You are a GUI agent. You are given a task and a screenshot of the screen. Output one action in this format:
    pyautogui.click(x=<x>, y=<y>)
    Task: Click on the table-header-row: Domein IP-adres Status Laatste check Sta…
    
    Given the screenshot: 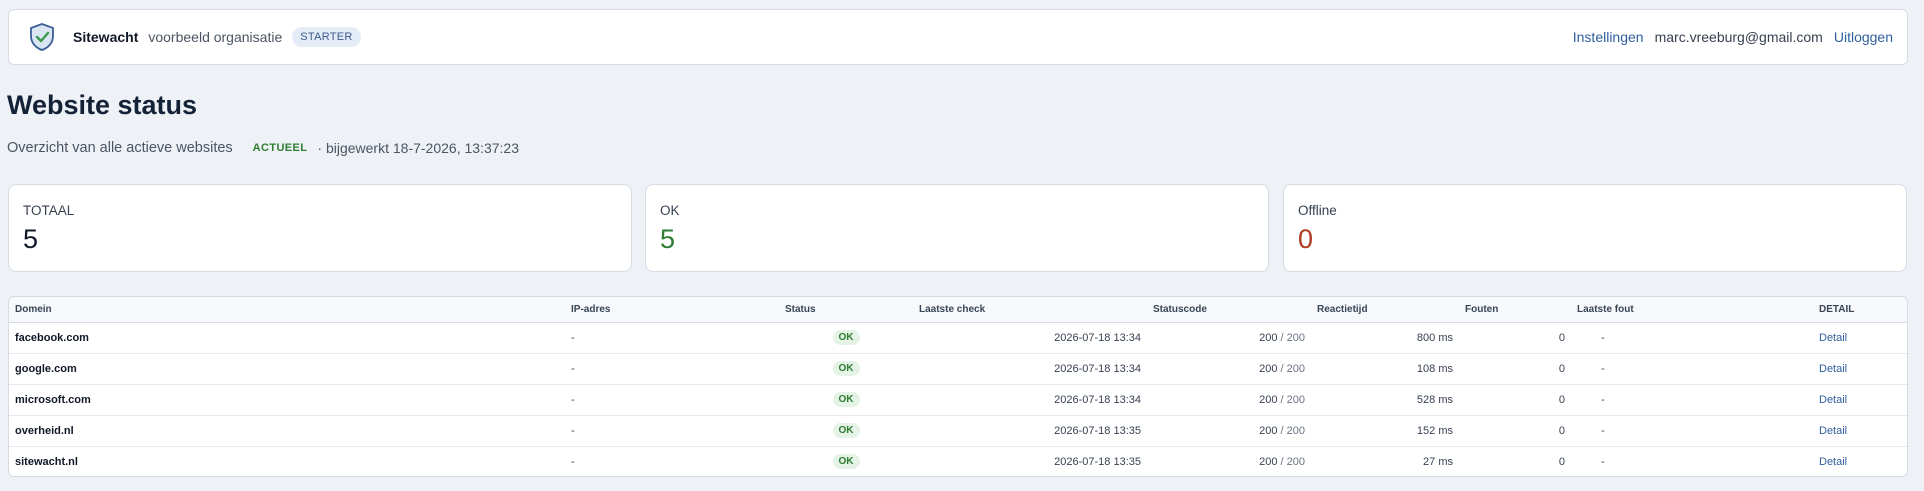 What is the action you would take?
    pyautogui.click(x=958, y=310)
    